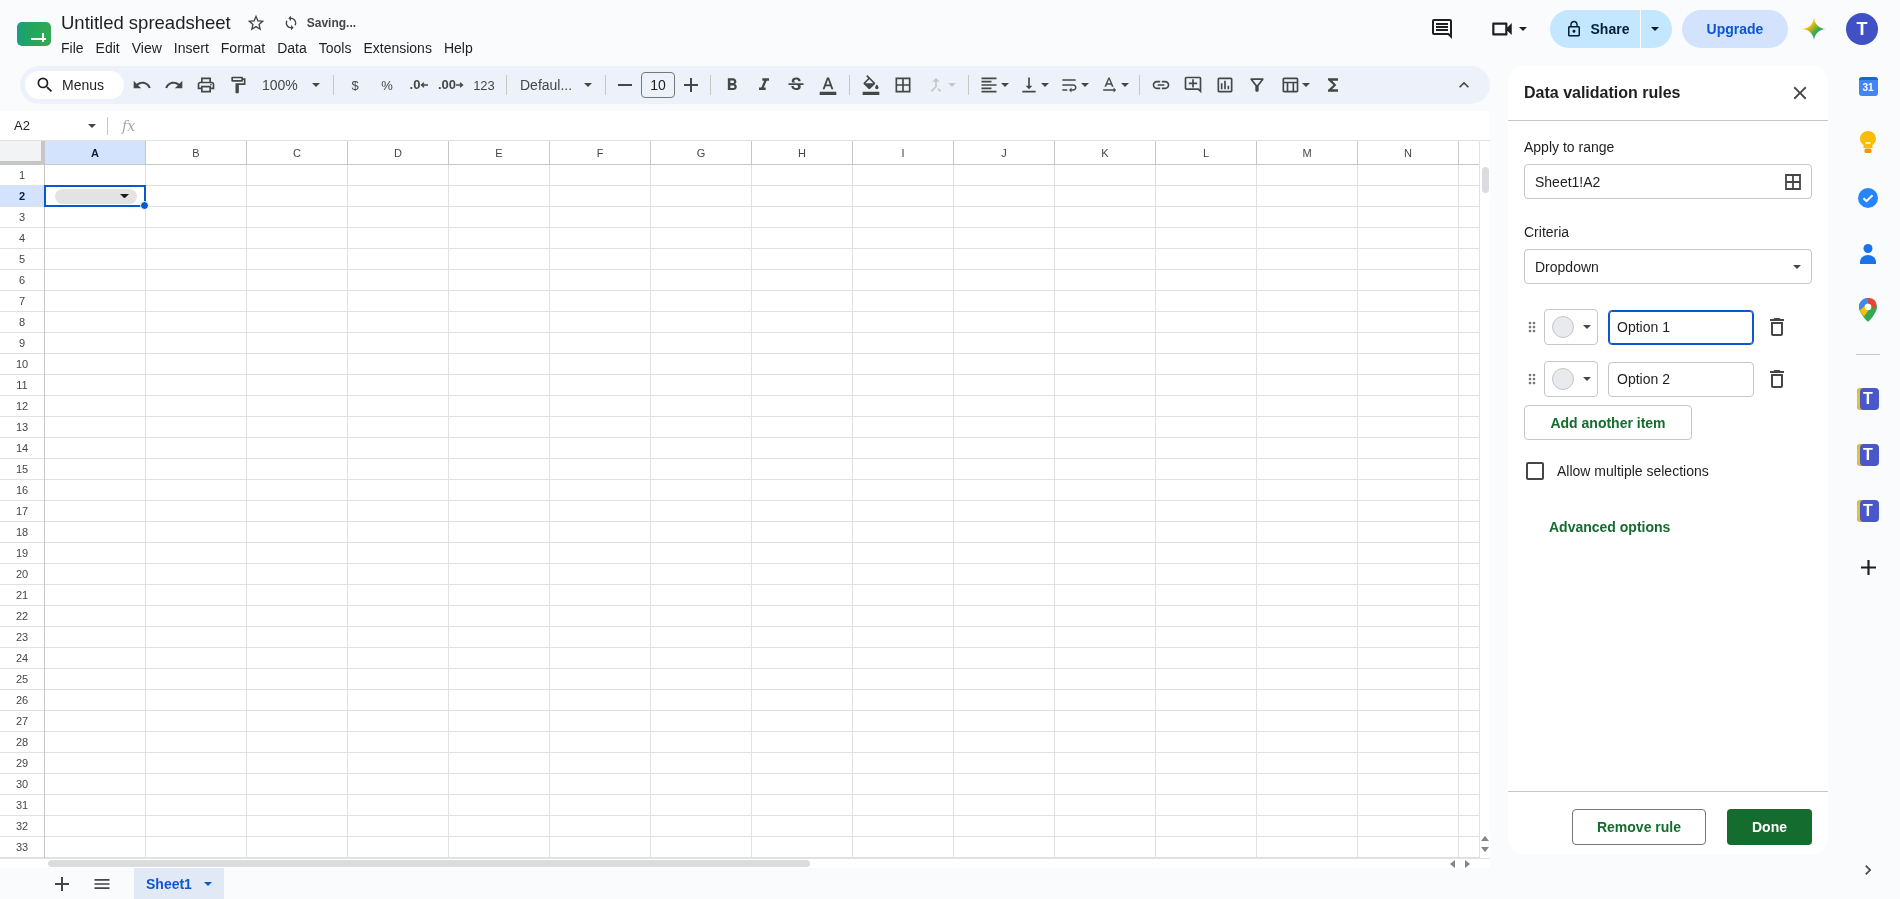 The width and height of the screenshot is (1900, 899). I want to click on scroll-up-icon, so click(1485, 838).